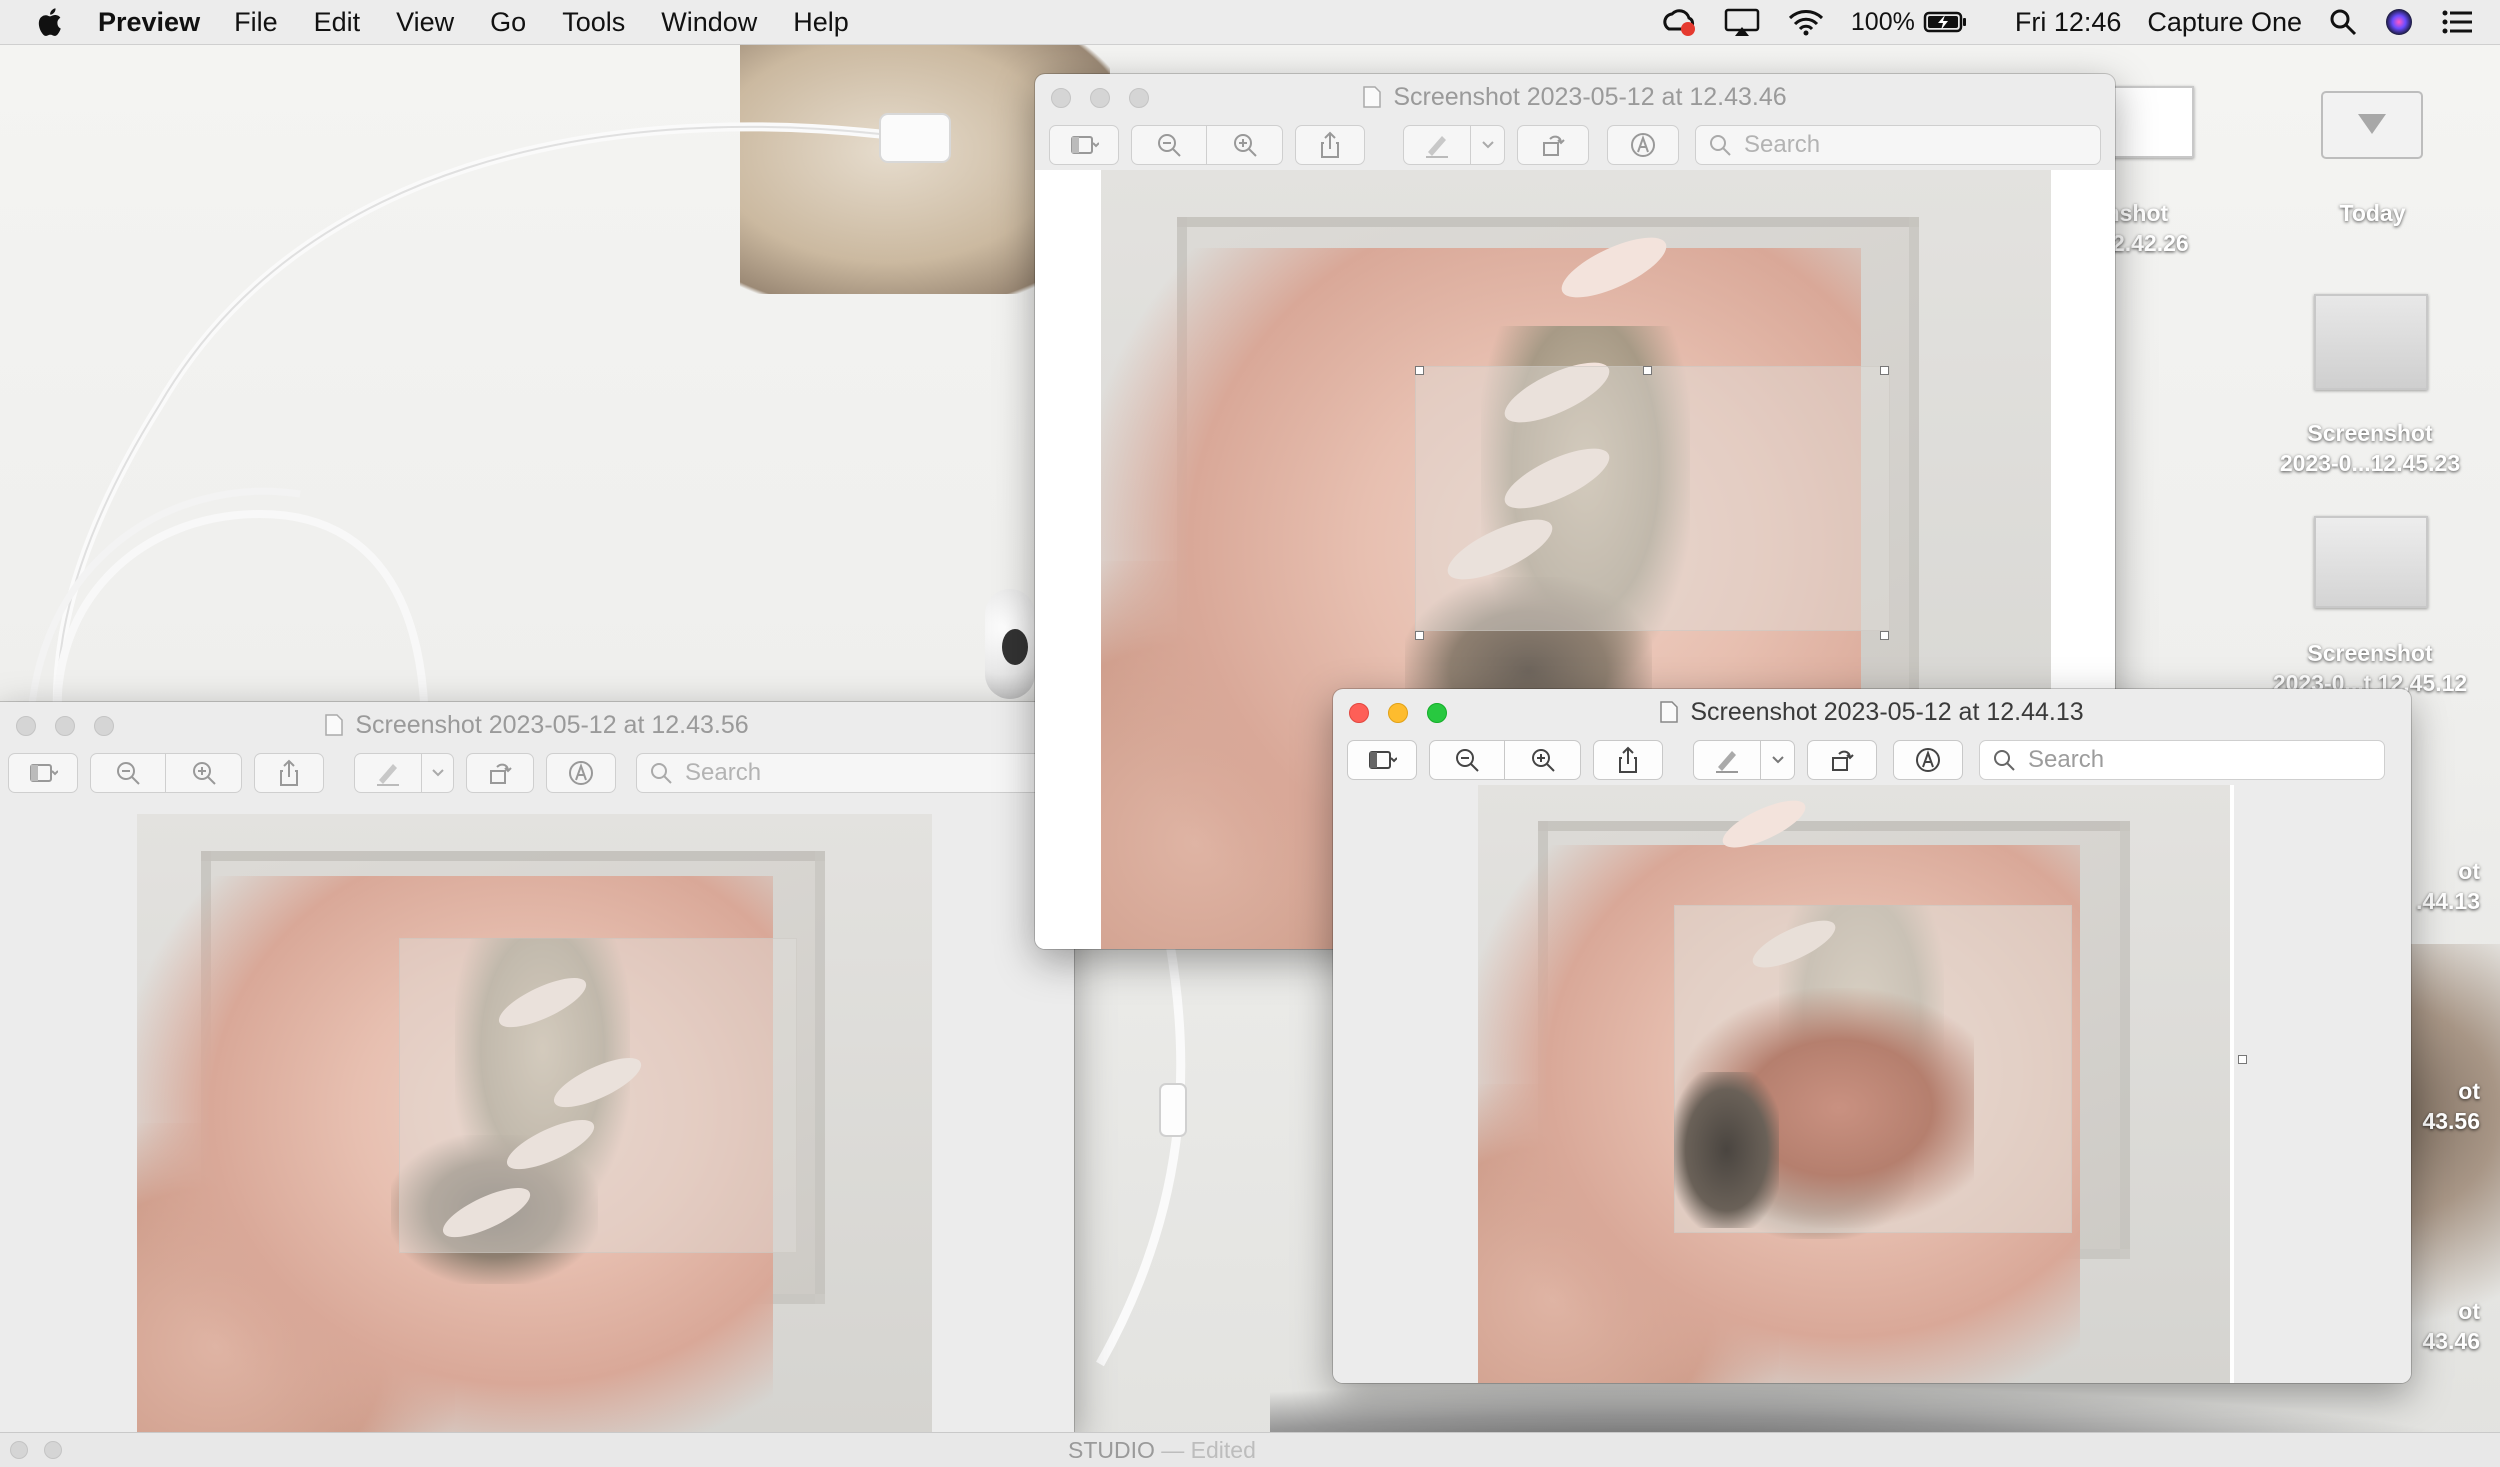 This screenshot has height=1467, width=2500. What do you see at coordinates (1678, 22) in the screenshot?
I see `creative-cloud-icon` at bounding box center [1678, 22].